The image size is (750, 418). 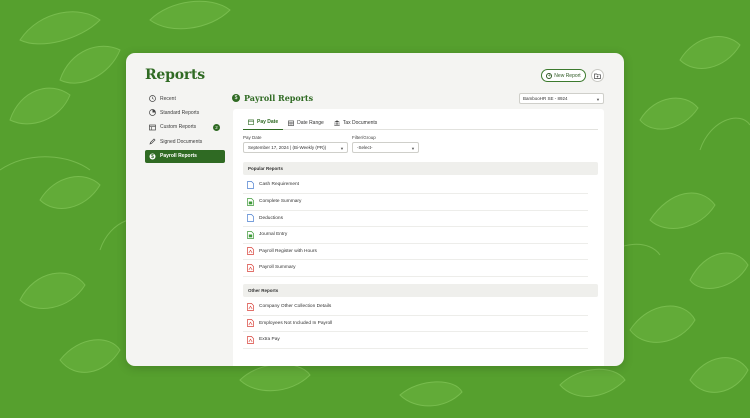 I want to click on pen-icon, so click(x=152, y=141).